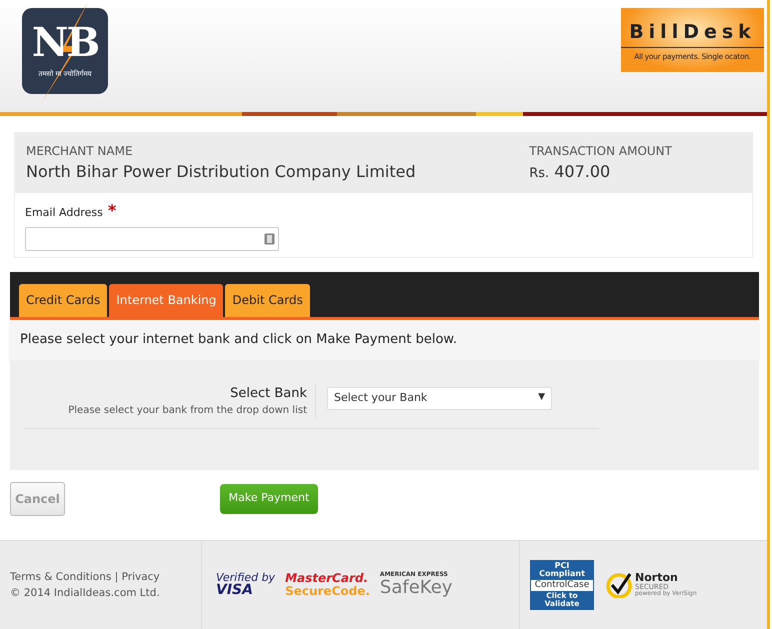  I want to click on badge-text: MasterCard., so click(327, 578).